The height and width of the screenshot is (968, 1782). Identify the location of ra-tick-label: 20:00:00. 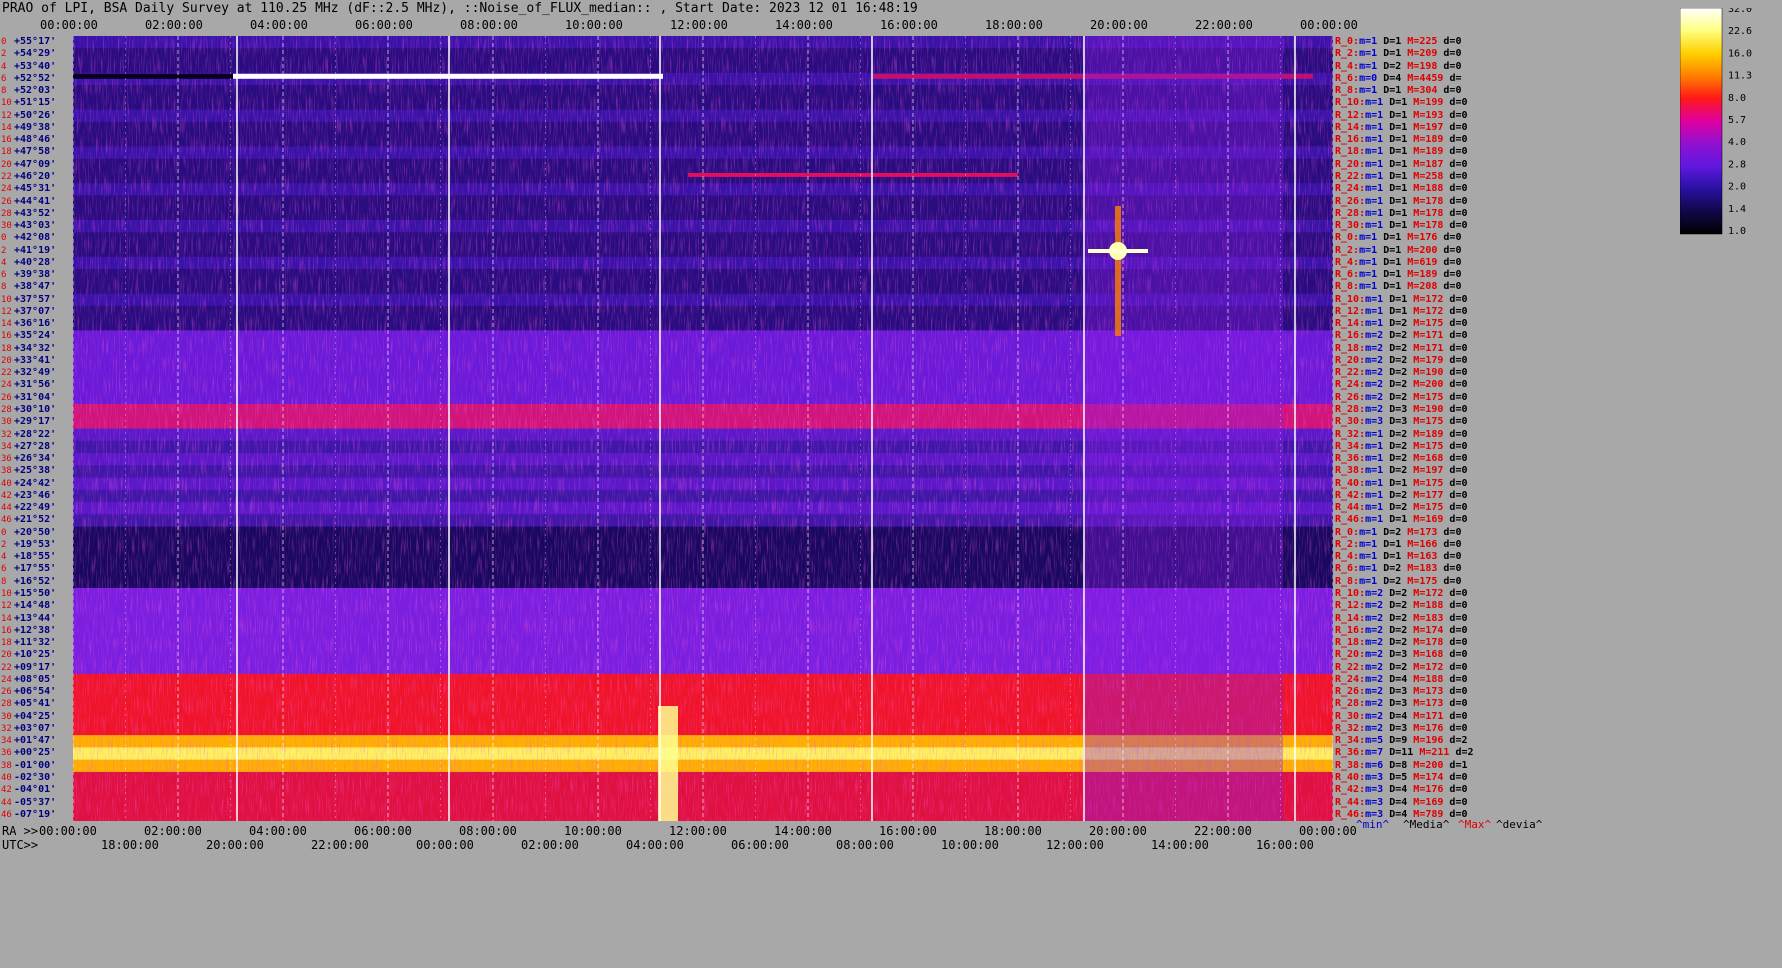
(1118, 831).